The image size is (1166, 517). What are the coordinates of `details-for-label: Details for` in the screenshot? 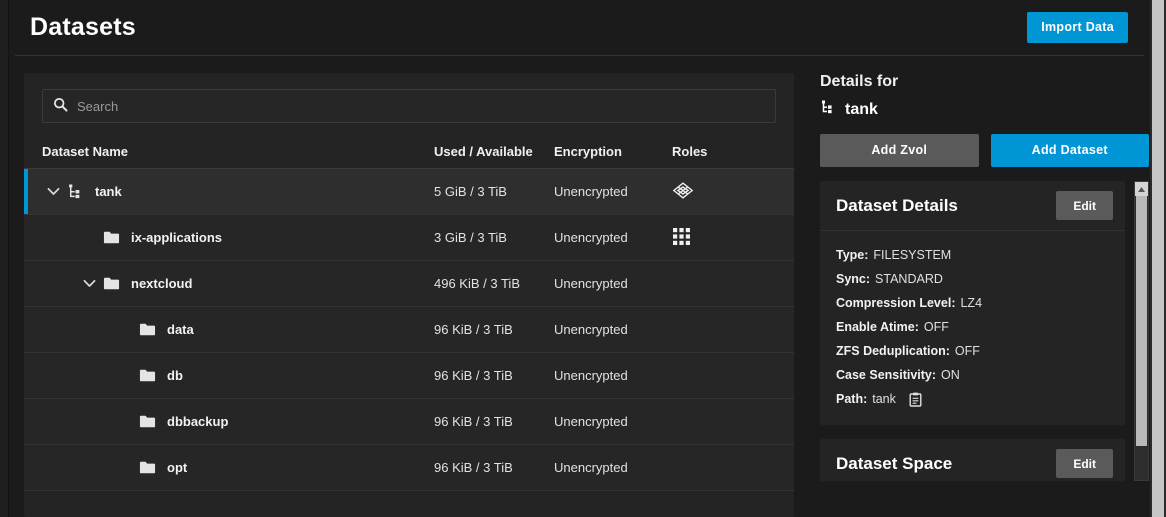 It's located at (859, 81).